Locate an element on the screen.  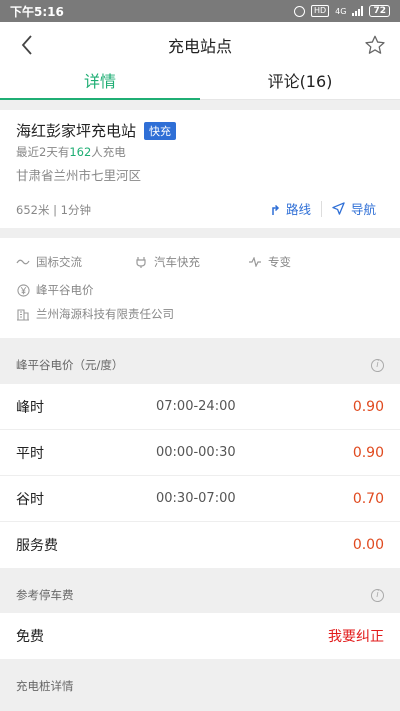
price-row-service-fee: 服务费 0.00 is located at coordinates (200, 545).